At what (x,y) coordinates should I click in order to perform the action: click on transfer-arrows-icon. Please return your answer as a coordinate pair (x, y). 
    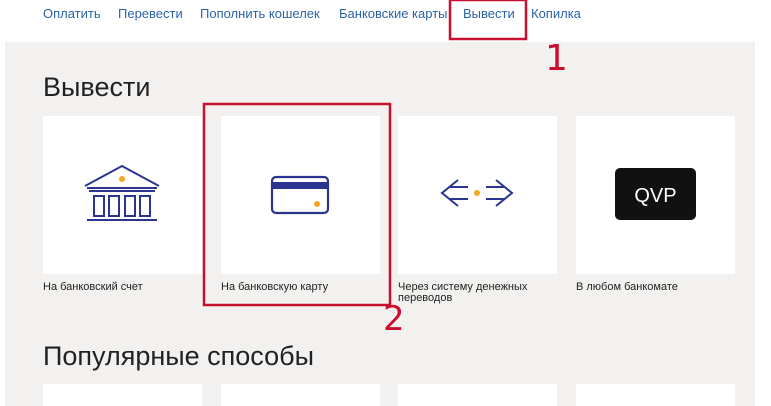
    Looking at the image, I should click on (477, 193).